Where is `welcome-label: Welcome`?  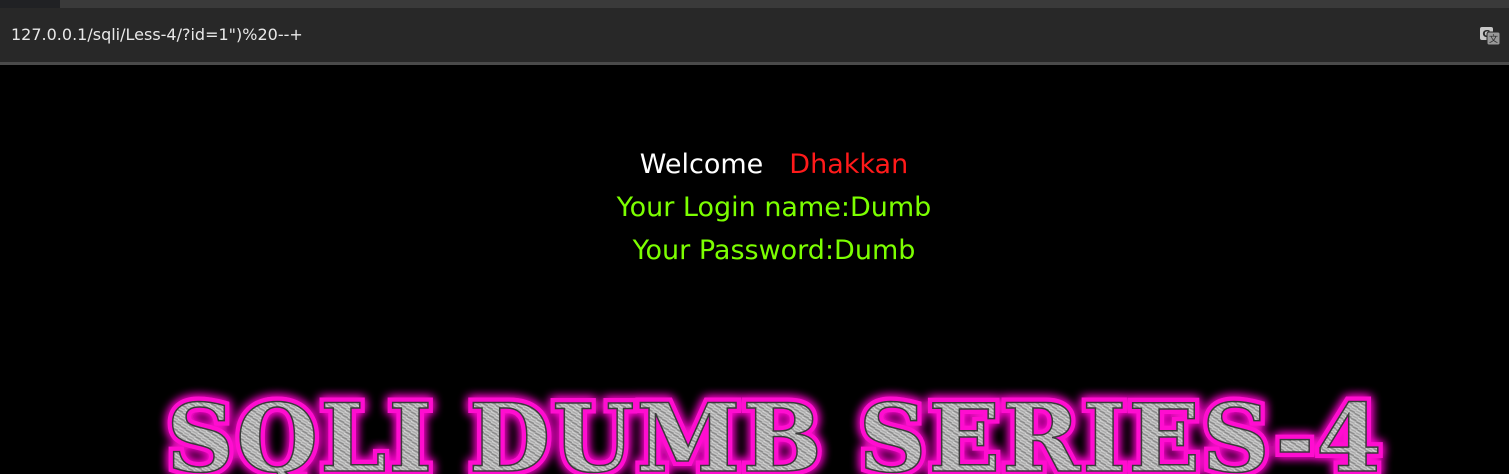 welcome-label: Welcome is located at coordinates (701, 164).